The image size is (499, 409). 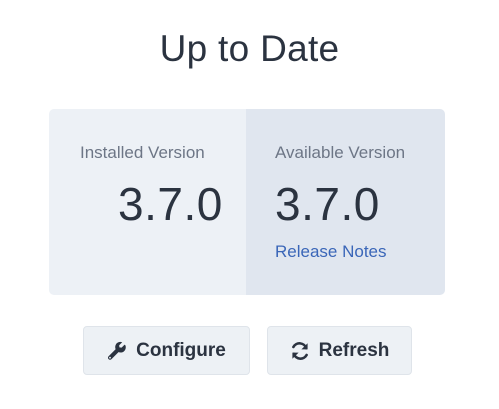 What do you see at coordinates (170, 204) in the screenshot?
I see `installed-version-value: 3.7.0` at bounding box center [170, 204].